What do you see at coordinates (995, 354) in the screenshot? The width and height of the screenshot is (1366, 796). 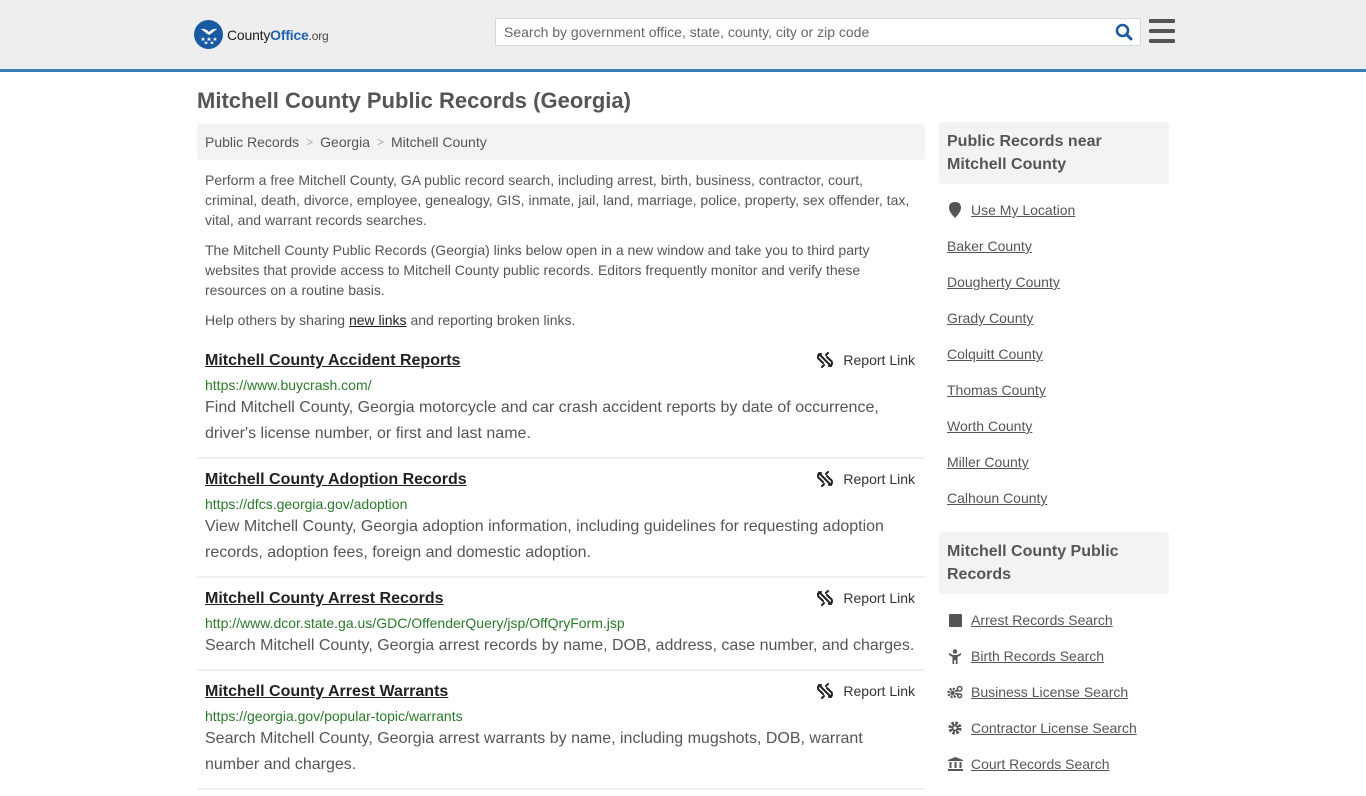 I see `nearby-county-link: Colquitt County` at bounding box center [995, 354].